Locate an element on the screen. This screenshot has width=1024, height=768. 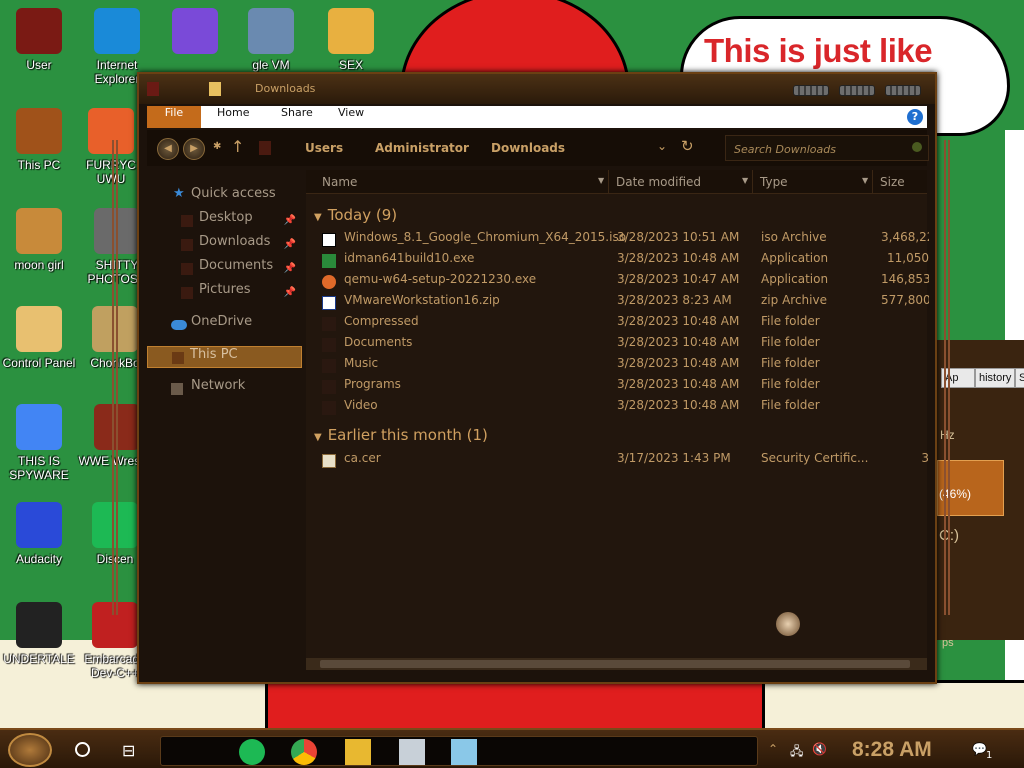
chrome-icon is located at coordinates (304, 752).